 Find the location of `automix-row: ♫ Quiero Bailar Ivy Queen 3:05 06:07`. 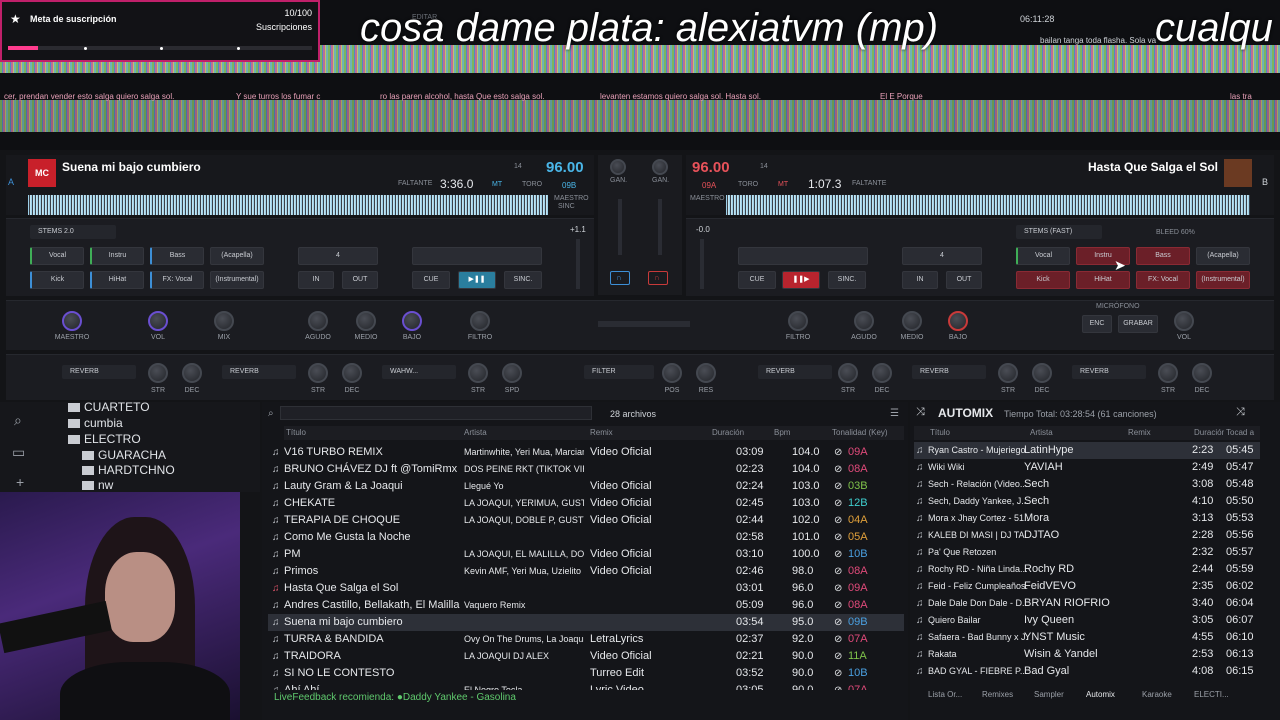

automix-row: ♫ Quiero Bailar Ivy Queen 3:05 06:07 is located at coordinates (1087, 620).